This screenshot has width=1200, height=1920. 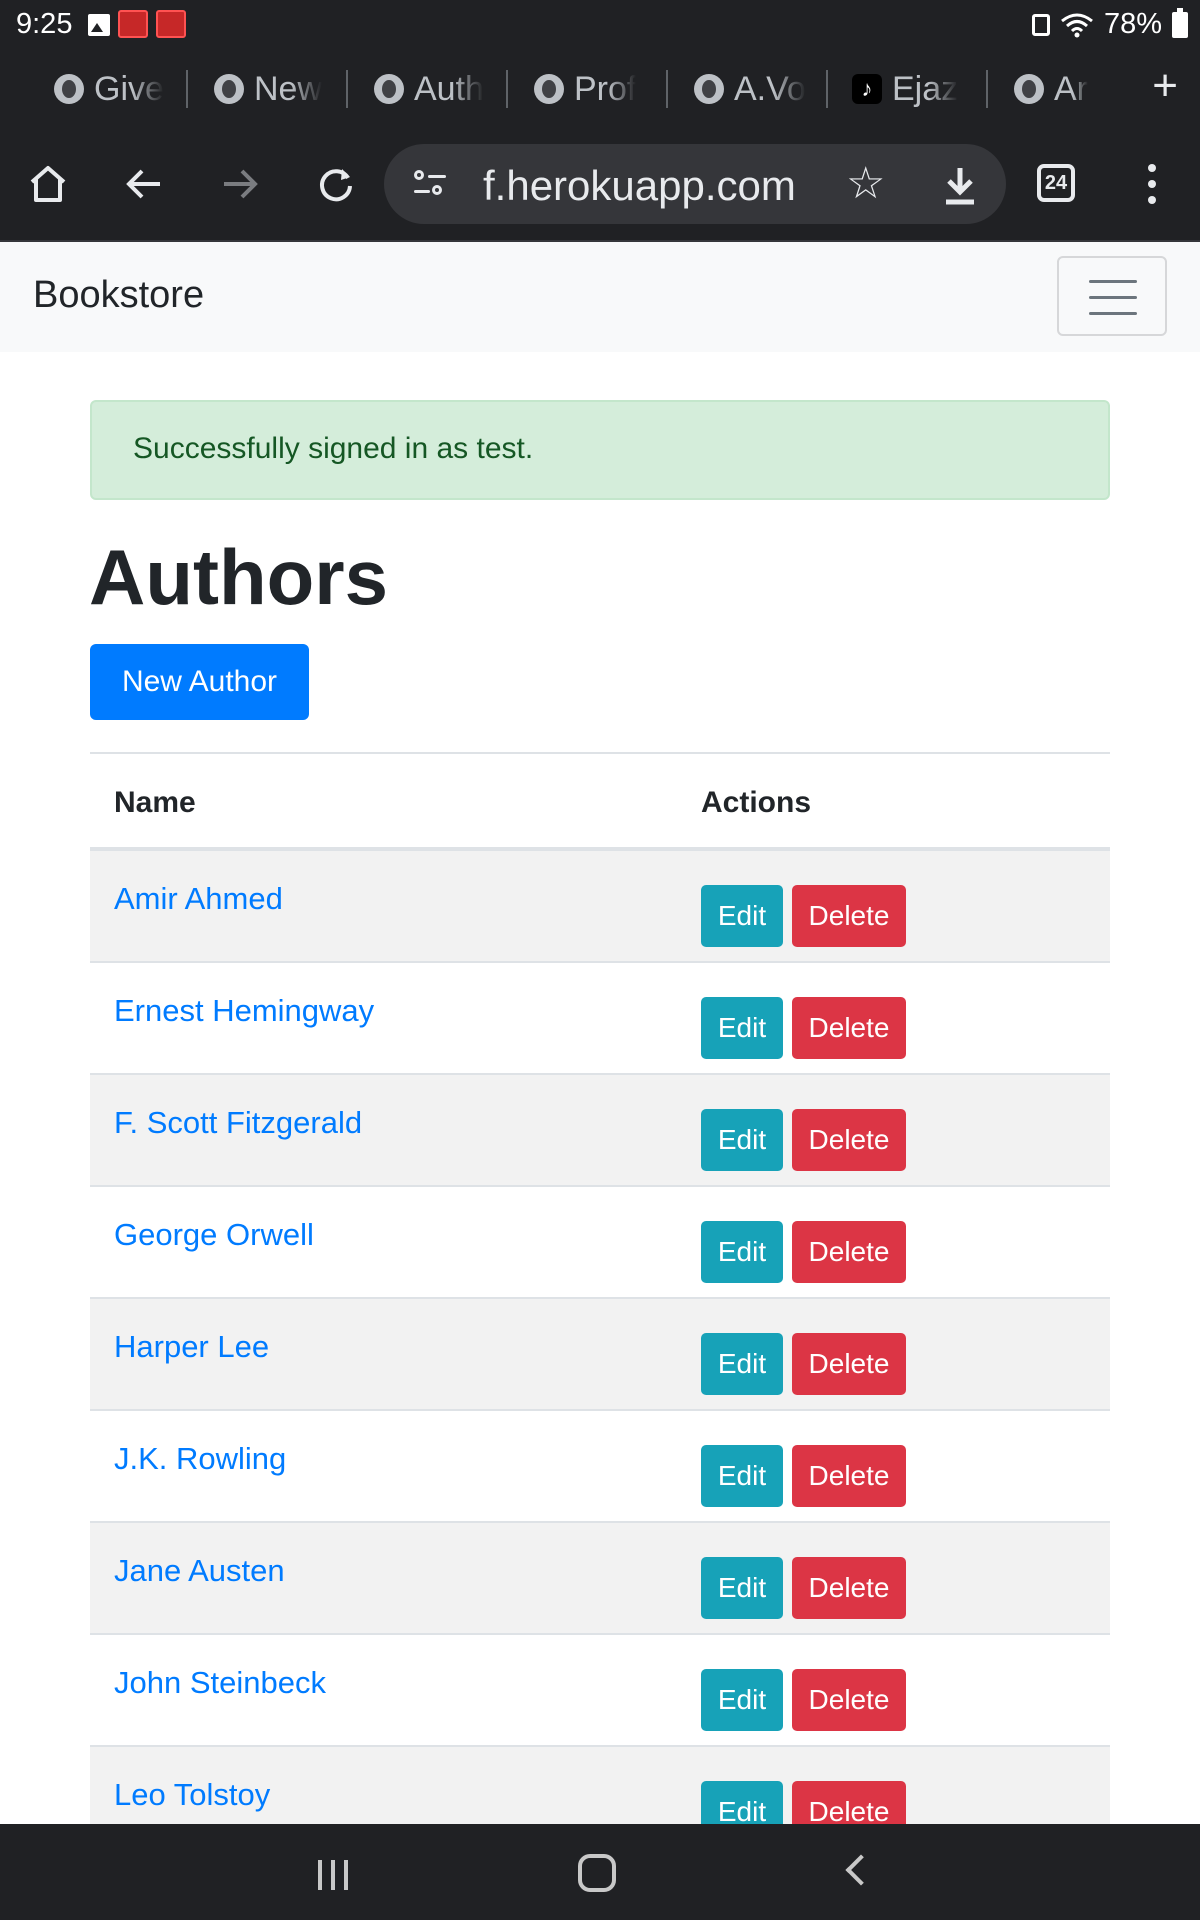 What do you see at coordinates (861, 1870) in the screenshot?
I see `back-button-icon` at bounding box center [861, 1870].